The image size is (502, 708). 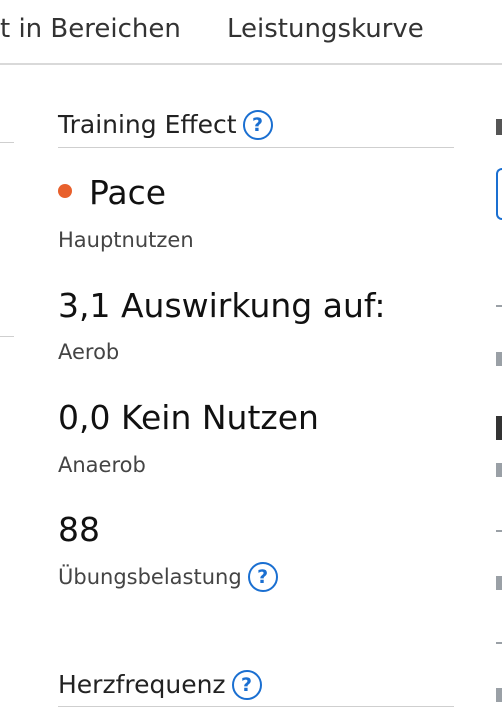 I want to click on training-effect-header: Training Effect ?, so click(x=165, y=125).